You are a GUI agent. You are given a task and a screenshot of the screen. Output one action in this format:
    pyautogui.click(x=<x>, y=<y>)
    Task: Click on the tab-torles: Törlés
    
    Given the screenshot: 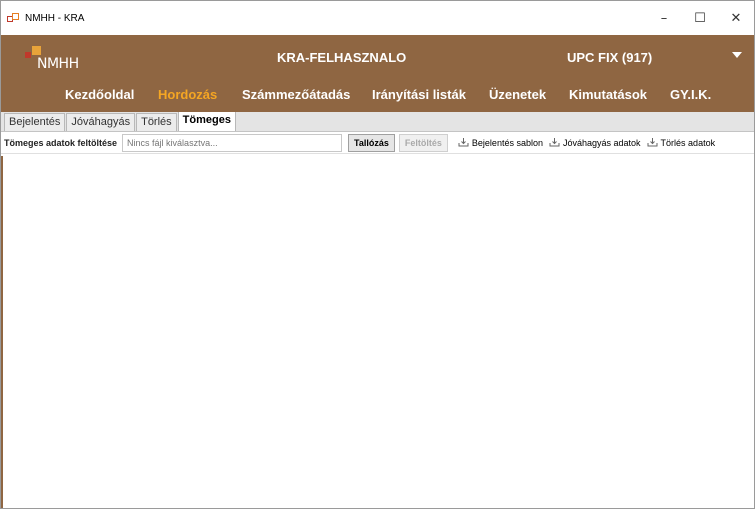 What is the action you would take?
    pyautogui.click(x=156, y=122)
    